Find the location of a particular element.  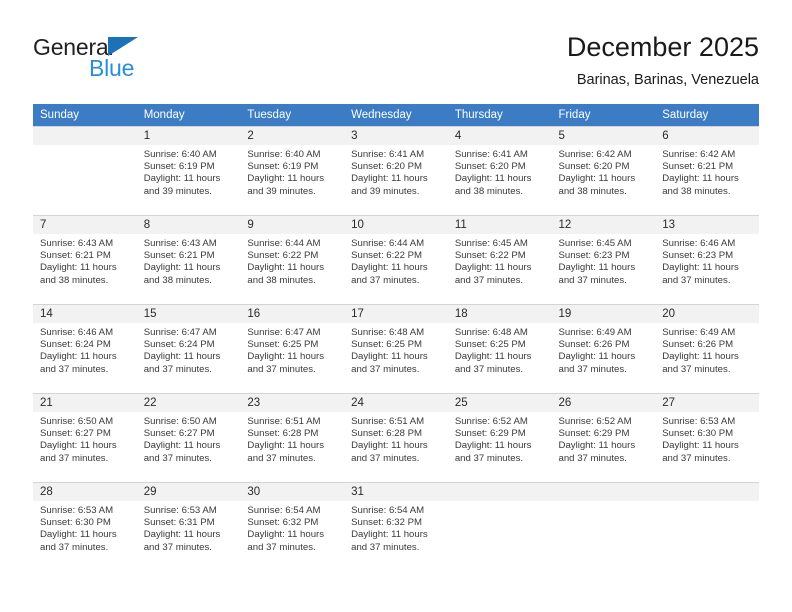

weekday-header-tuesday: Tuesday is located at coordinates (292, 115).